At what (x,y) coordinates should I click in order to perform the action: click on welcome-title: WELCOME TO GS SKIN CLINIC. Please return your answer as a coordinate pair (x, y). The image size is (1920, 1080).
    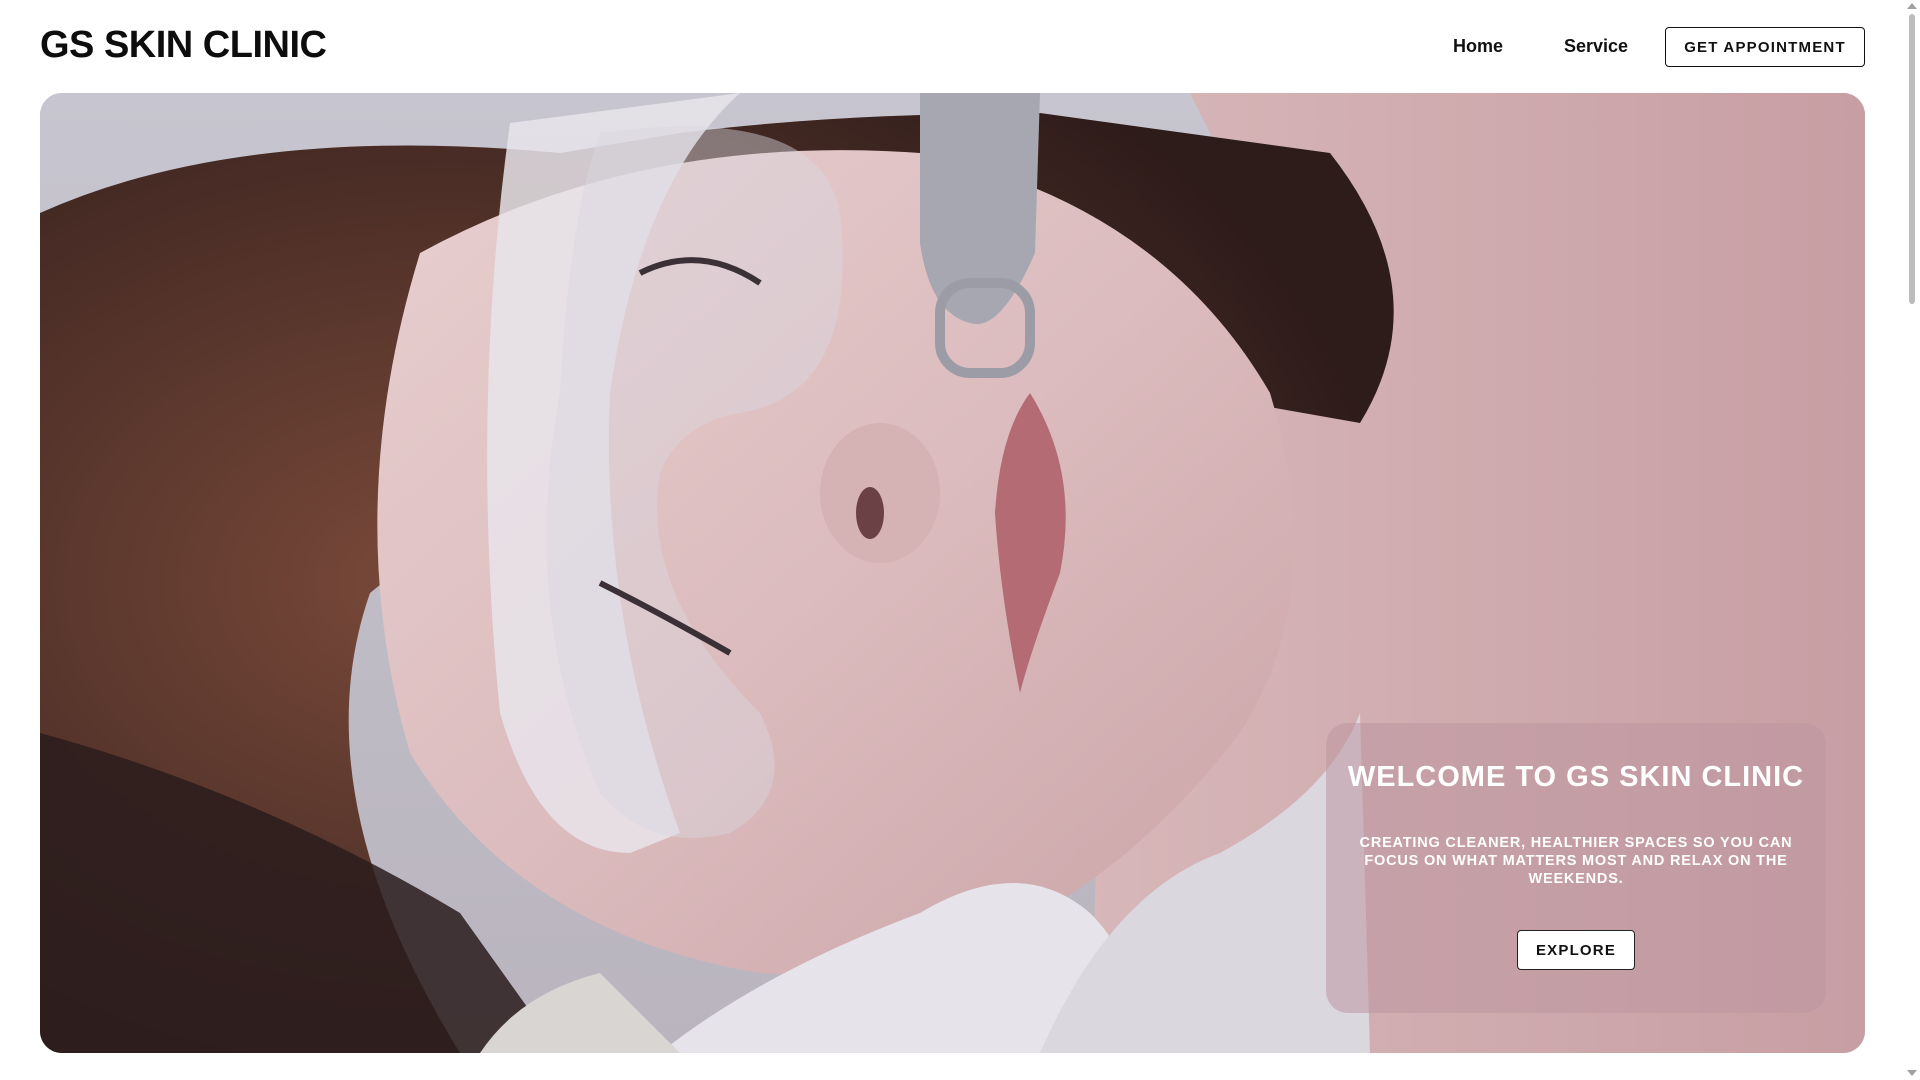
    Looking at the image, I should click on (1576, 777).